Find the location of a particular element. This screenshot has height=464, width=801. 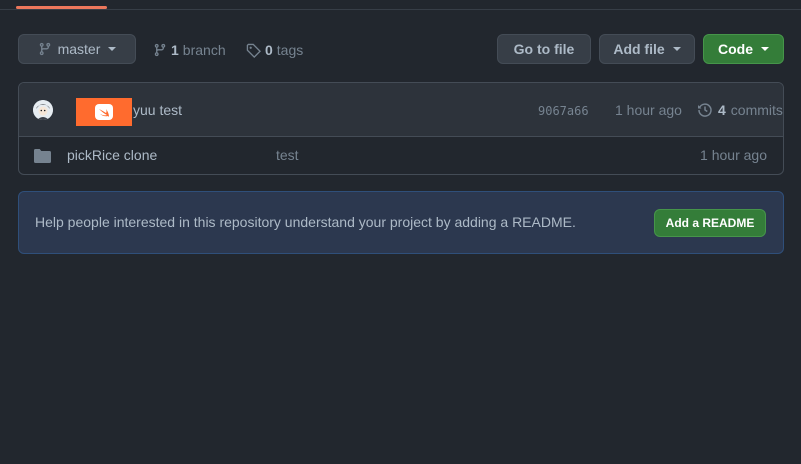

folder-icon is located at coordinates (42, 156).